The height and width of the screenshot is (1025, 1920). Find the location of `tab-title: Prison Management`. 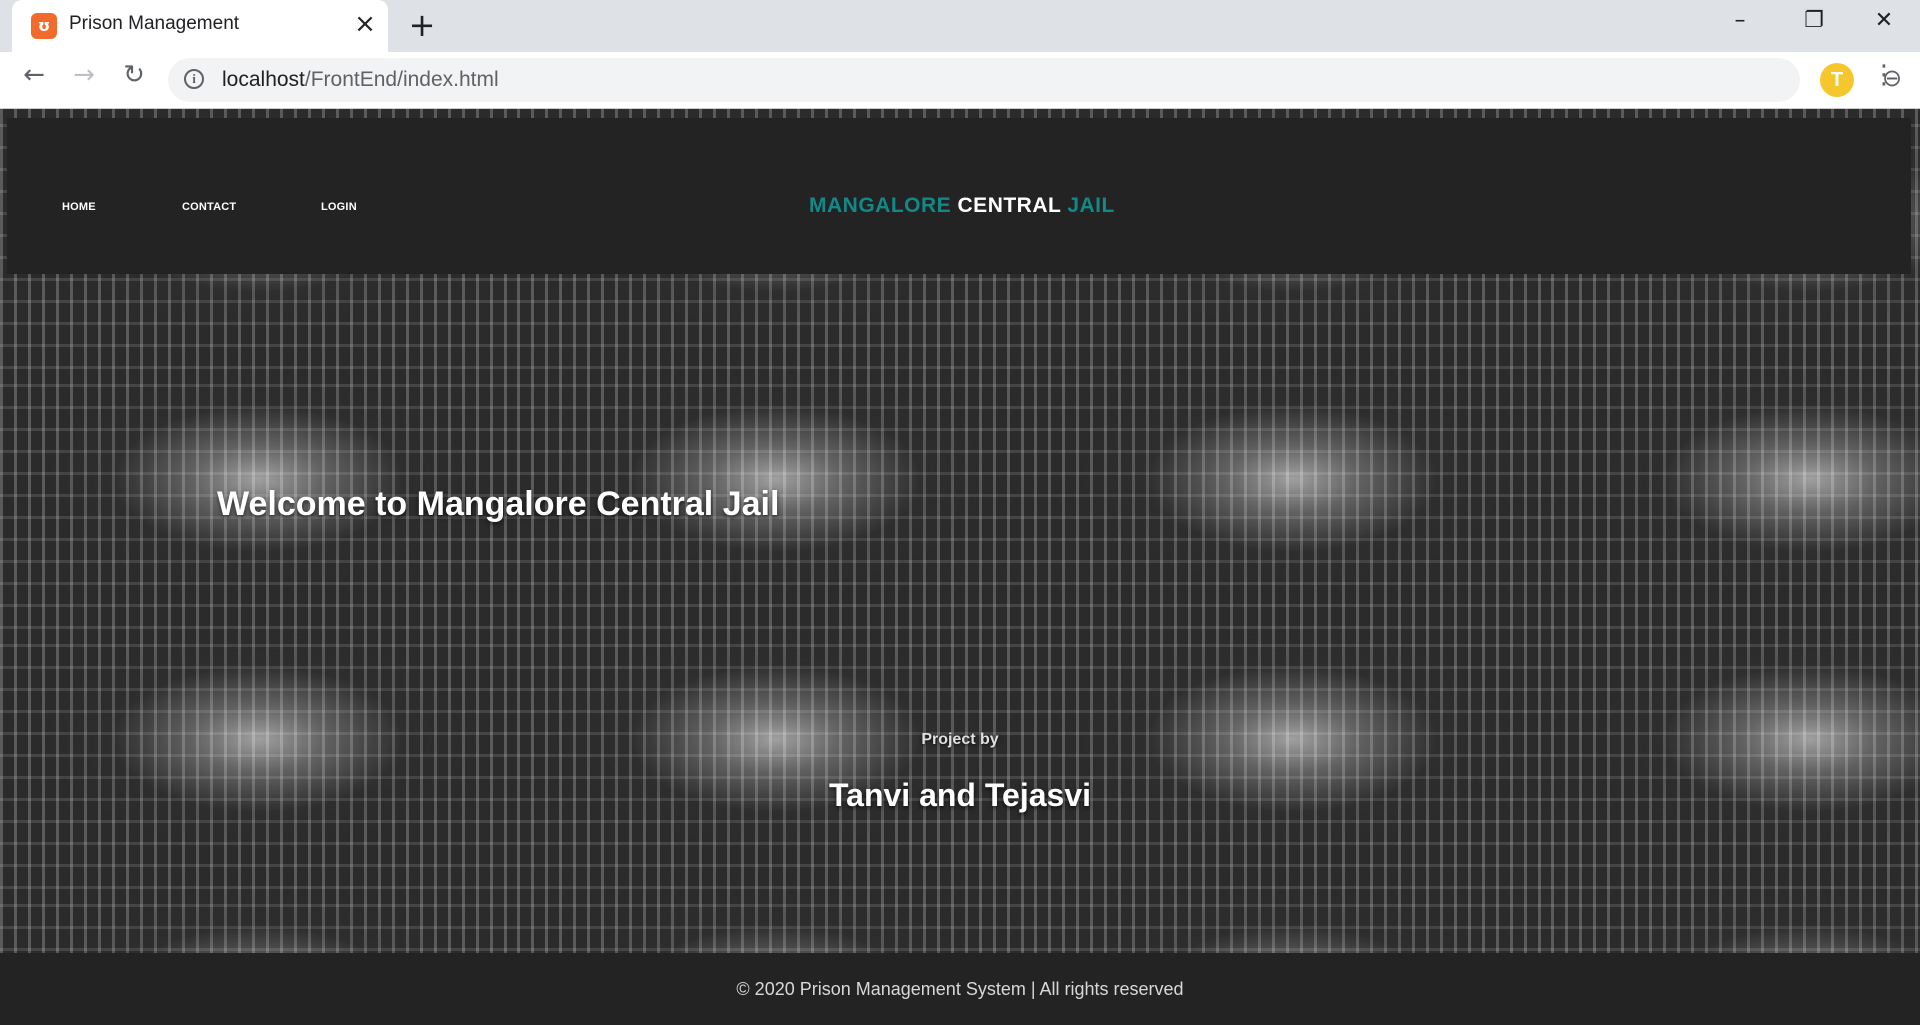

tab-title: Prison Management is located at coordinates (154, 23).